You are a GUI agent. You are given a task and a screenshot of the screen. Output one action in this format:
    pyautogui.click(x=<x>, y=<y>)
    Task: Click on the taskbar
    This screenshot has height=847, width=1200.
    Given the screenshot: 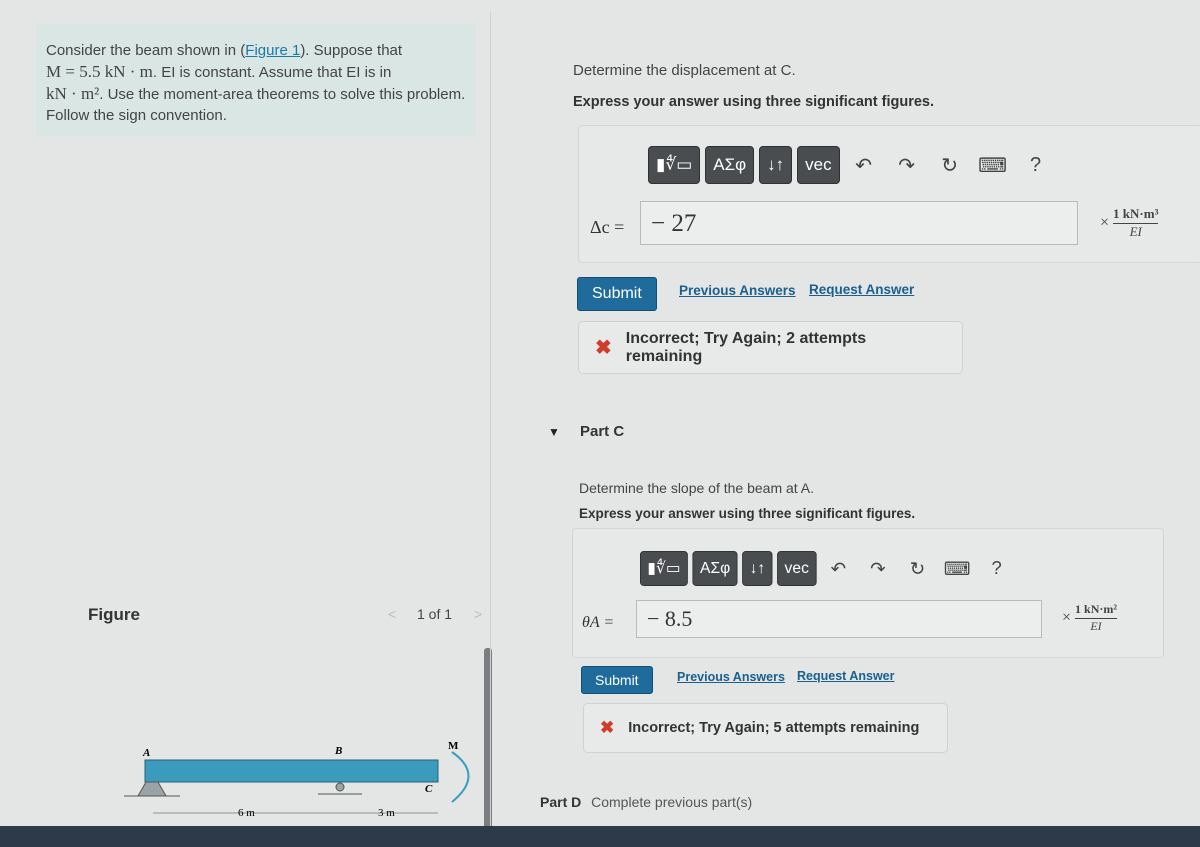 What is the action you would take?
    pyautogui.click(x=600, y=836)
    